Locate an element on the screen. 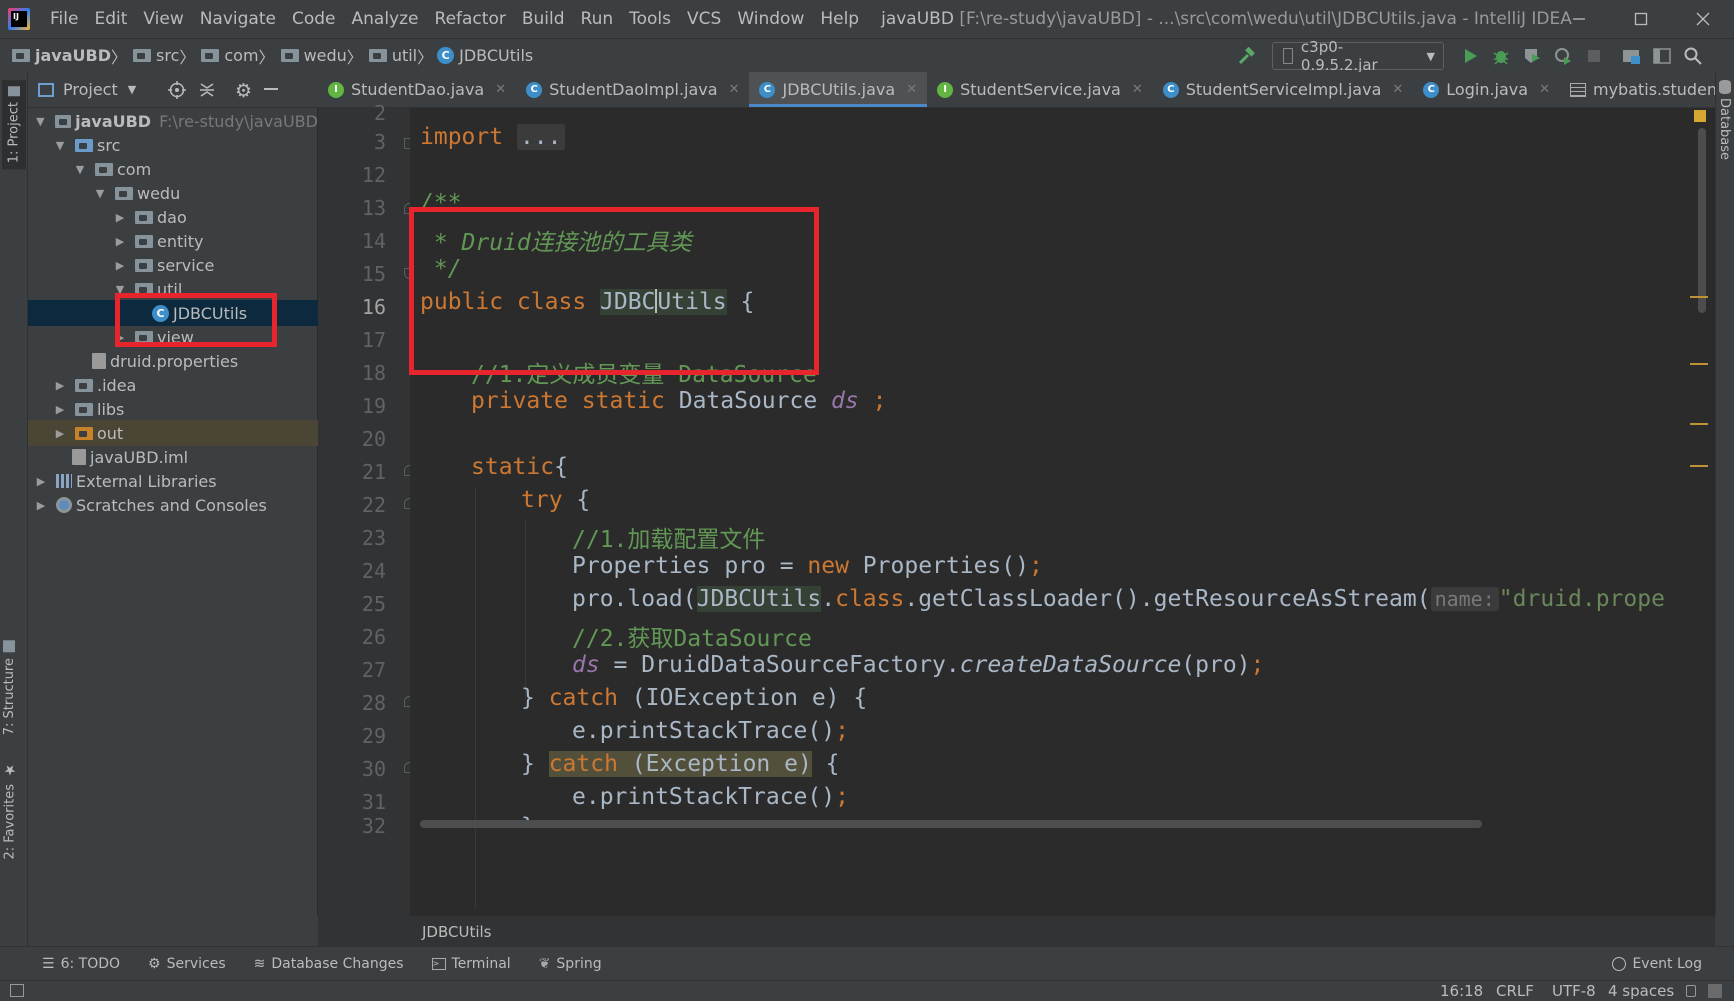 Image resolution: width=1734 pixels, height=1001 pixels. debug-icon is located at coordinates (1501, 56).